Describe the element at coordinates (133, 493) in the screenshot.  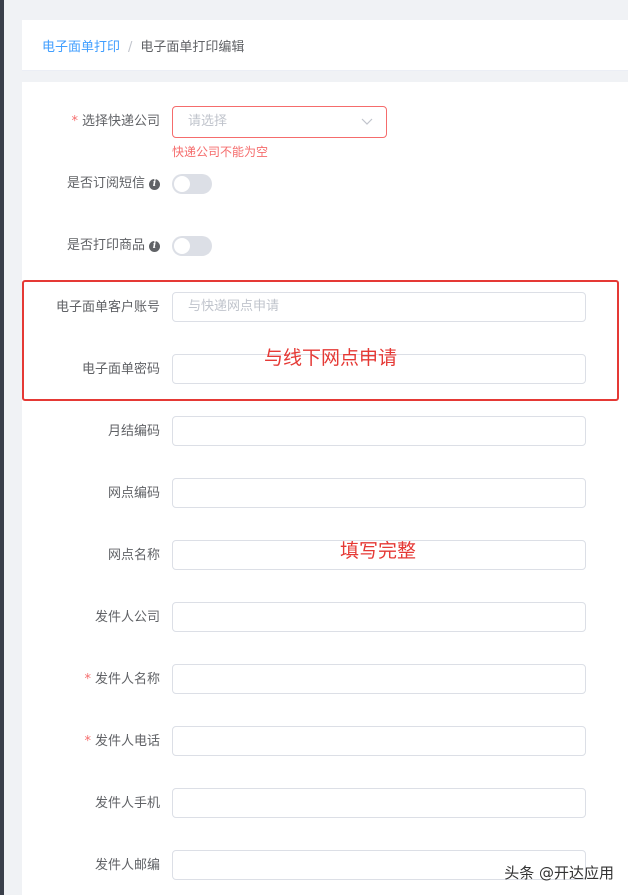
I see `branch-code-label: 网点编码` at that location.